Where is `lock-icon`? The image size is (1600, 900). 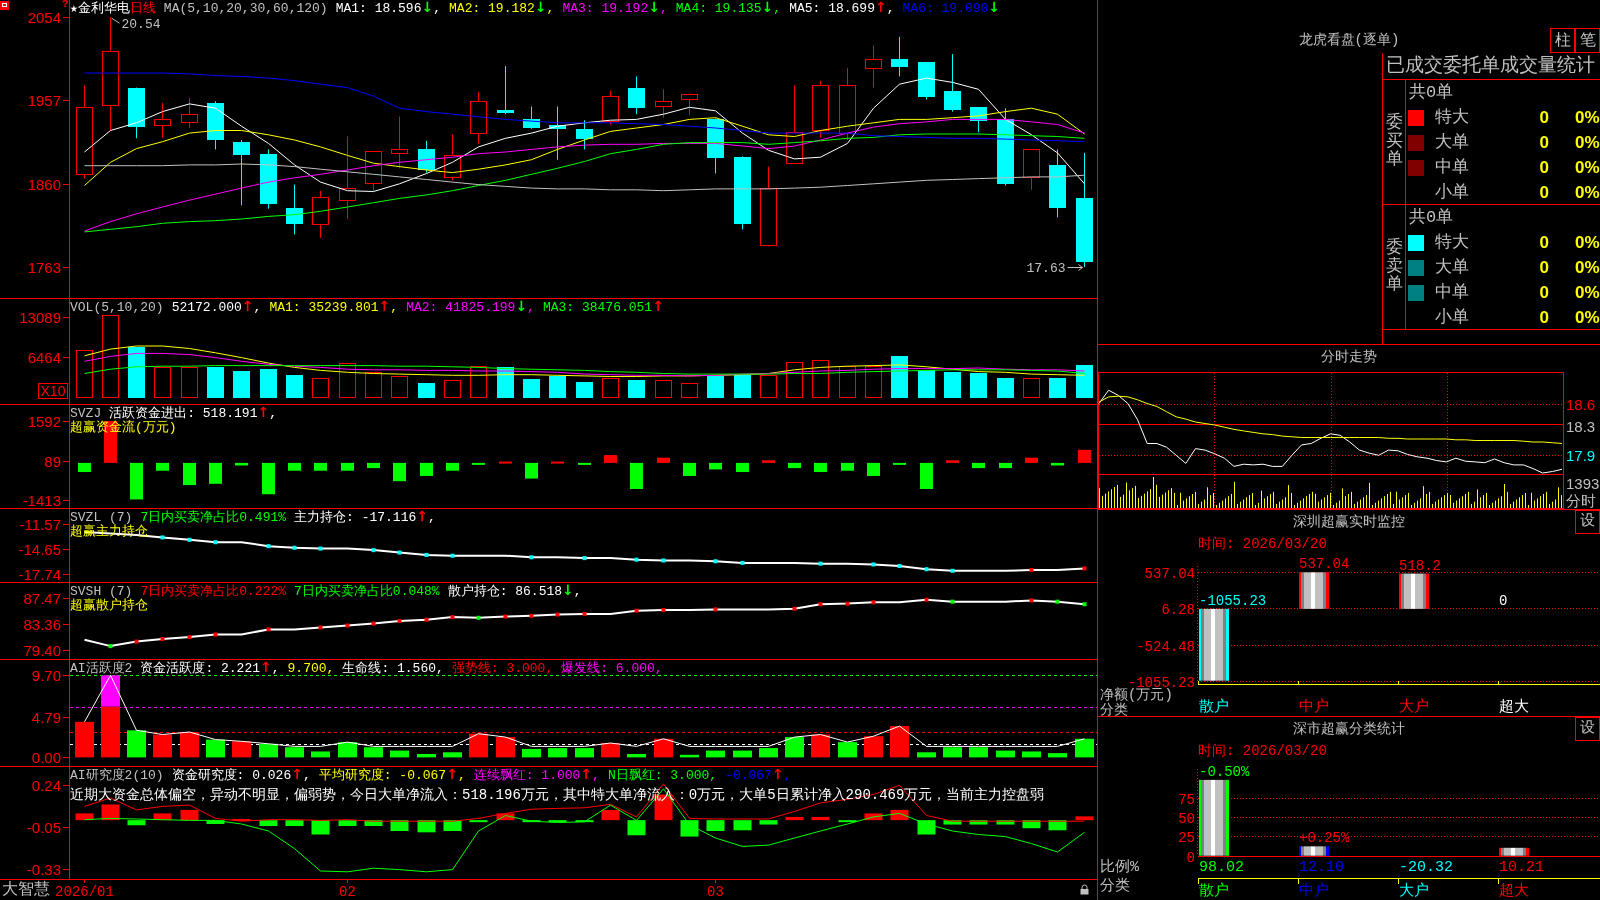 lock-icon is located at coordinates (1084, 889).